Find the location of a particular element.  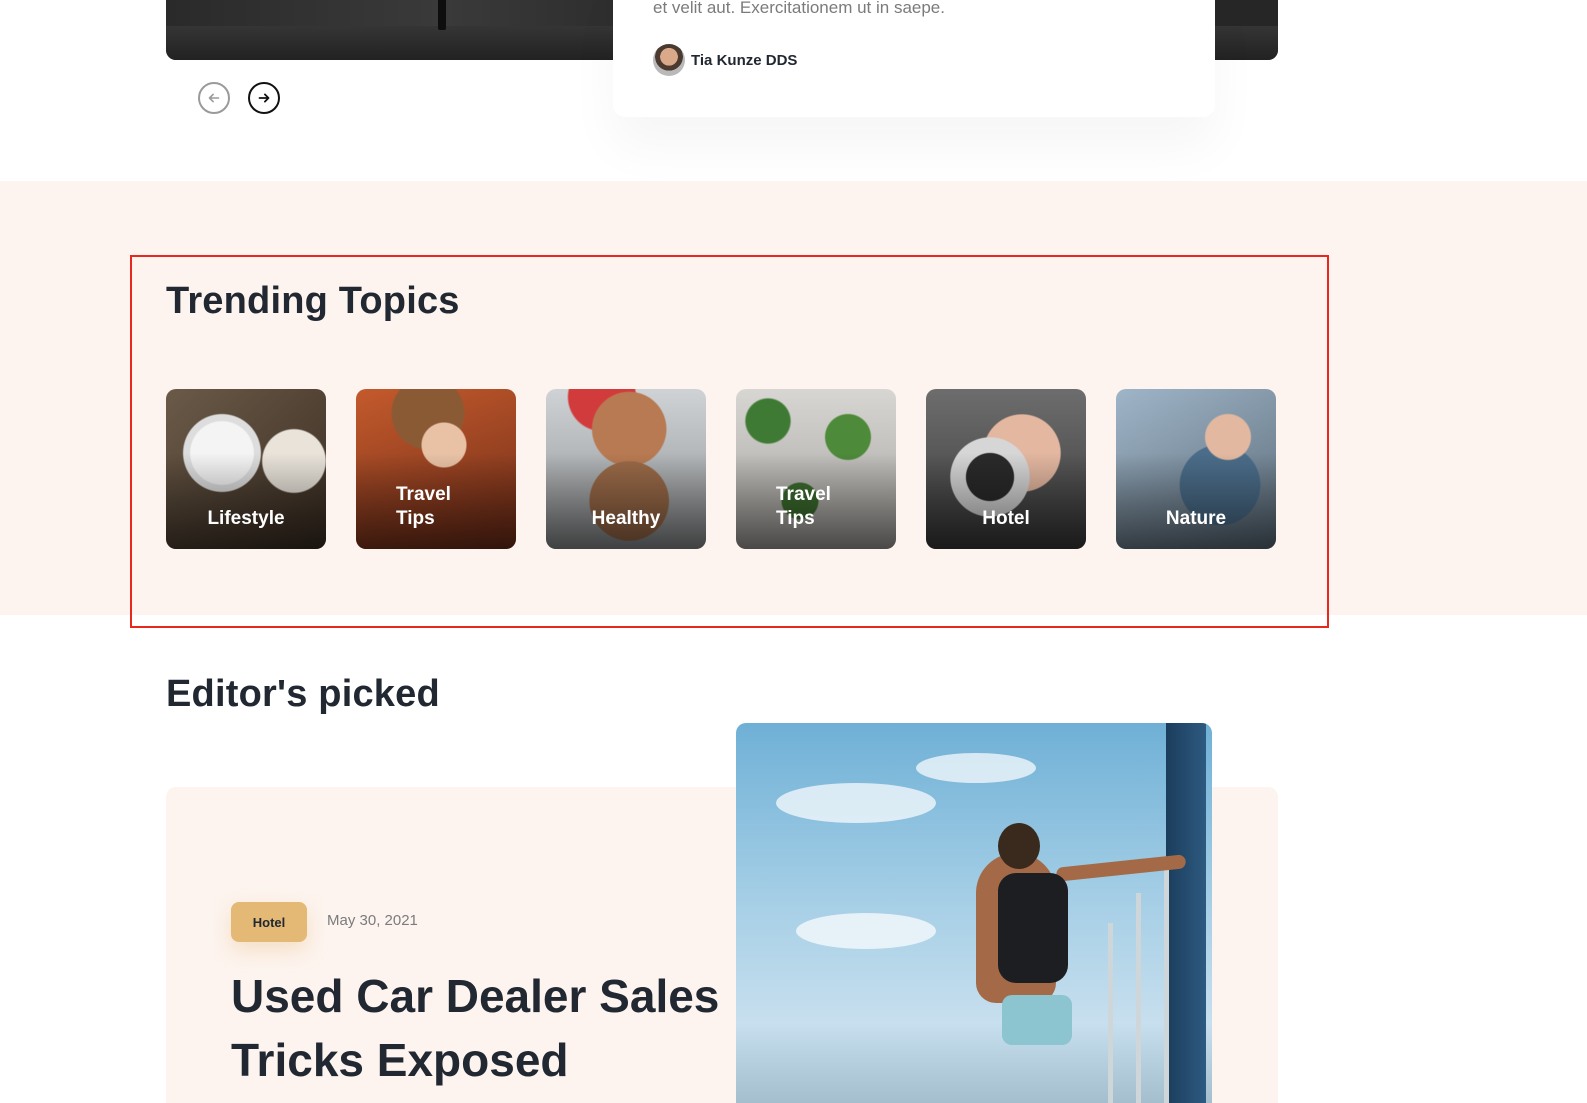

topic-card-lifestyle: Lifestyle is located at coordinates (246, 469).